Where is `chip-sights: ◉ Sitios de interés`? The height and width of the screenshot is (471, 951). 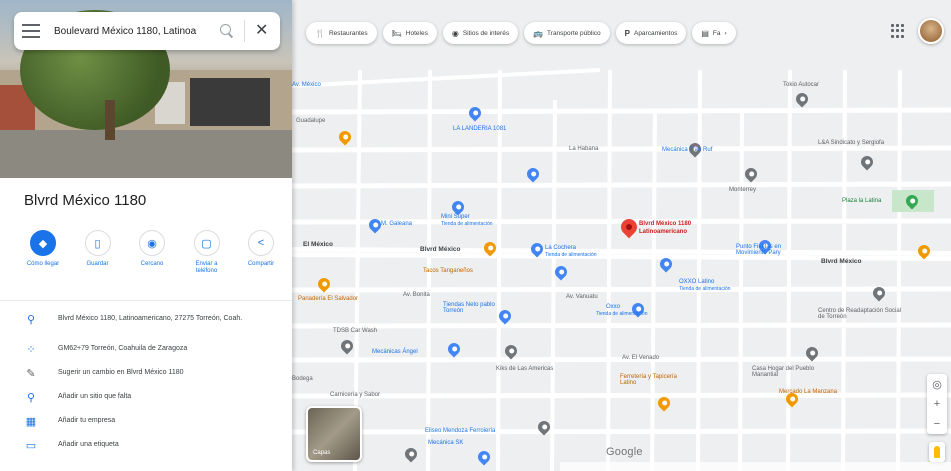 chip-sights: ◉ Sitios de interés is located at coordinates (480, 33).